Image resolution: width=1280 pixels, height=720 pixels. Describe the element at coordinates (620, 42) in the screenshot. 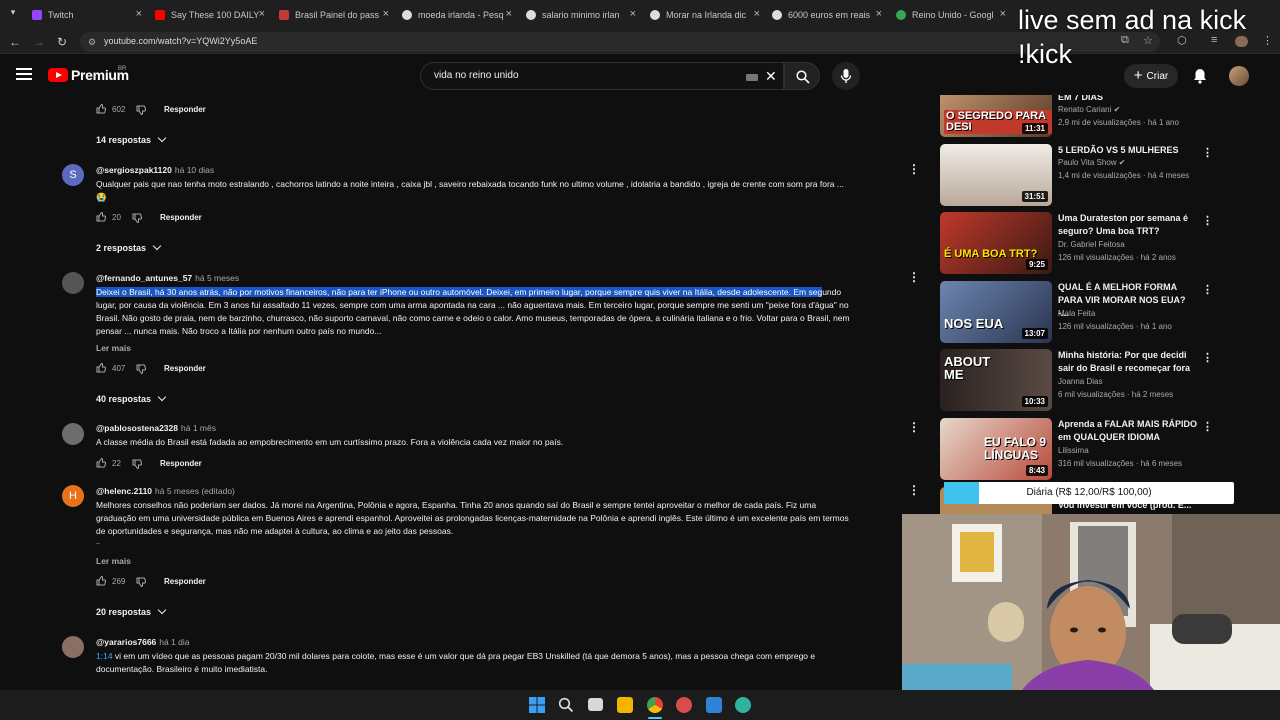

I see `address-bar: ⚙ youtube.com/watch?v=YQWi2Yy5oAE` at that location.